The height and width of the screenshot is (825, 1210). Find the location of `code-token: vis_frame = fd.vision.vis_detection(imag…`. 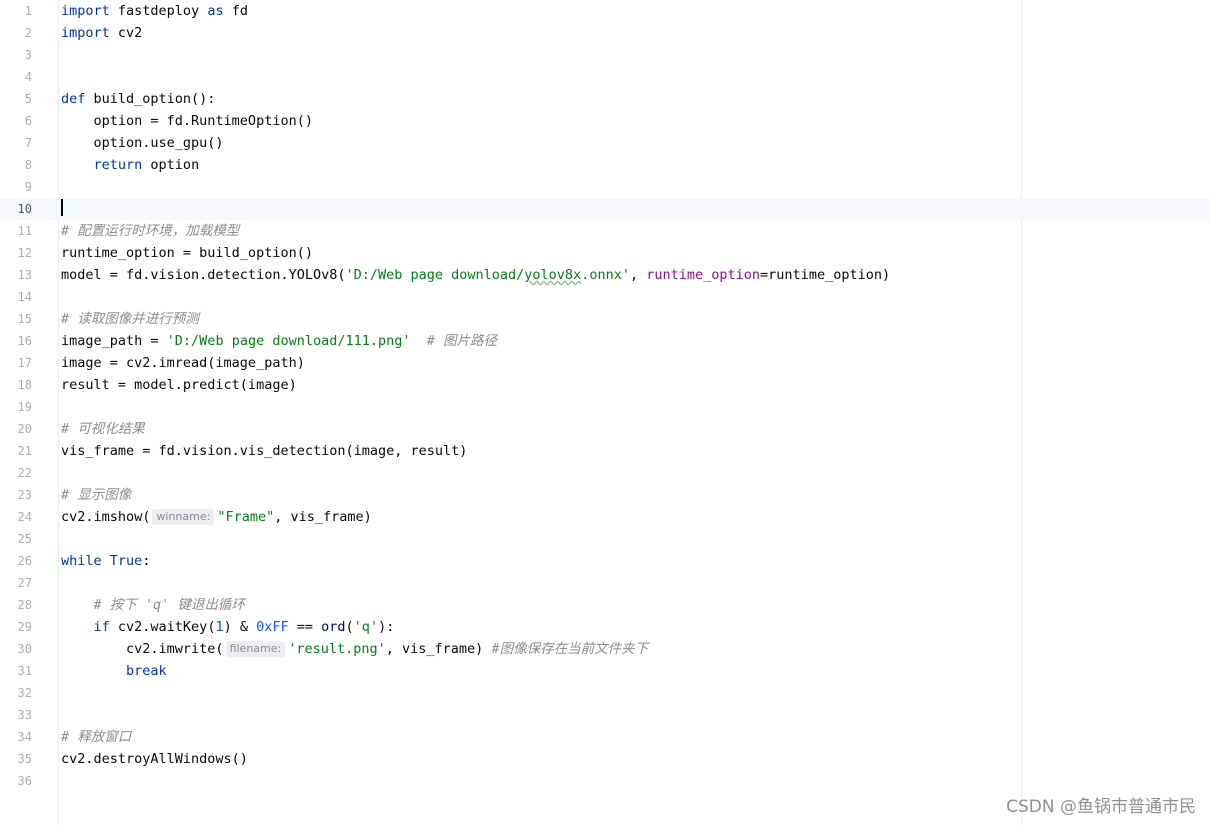

code-token: vis_frame = fd.vision.vis_detection(imag… is located at coordinates (264, 451).